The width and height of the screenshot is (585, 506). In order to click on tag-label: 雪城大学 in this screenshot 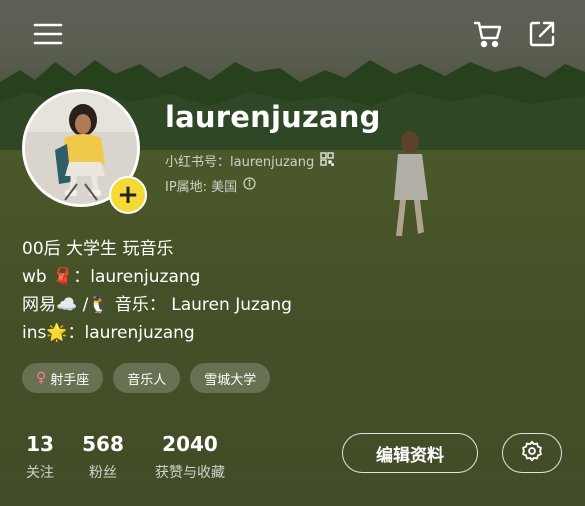, I will do `click(230, 380)`.